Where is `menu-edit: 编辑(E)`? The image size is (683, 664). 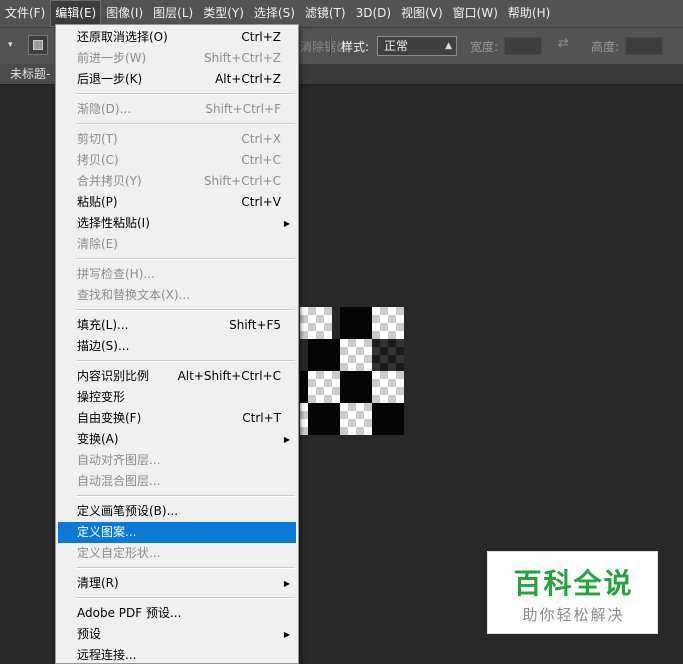 menu-edit: 编辑(E) is located at coordinates (76, 13).